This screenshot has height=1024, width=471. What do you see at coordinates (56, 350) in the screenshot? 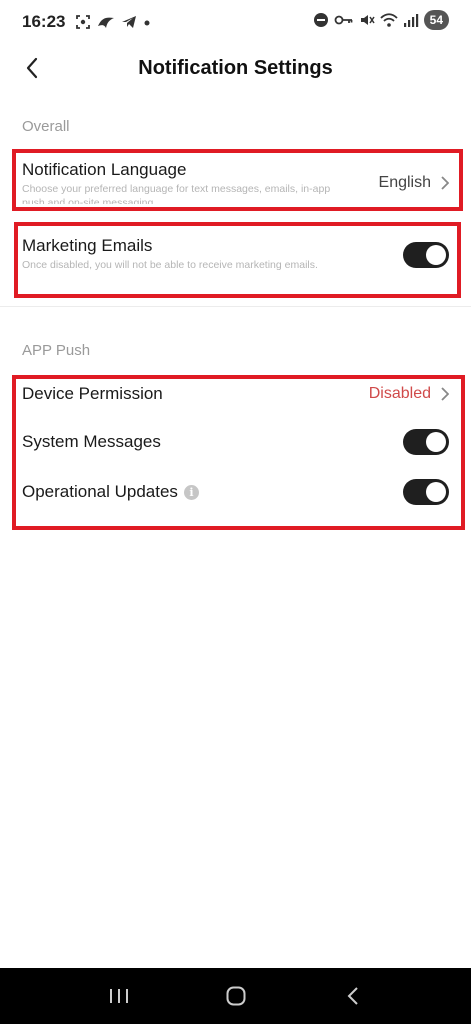
I see `section-label-app-push: APP Push` at bounding box center [56, 350].